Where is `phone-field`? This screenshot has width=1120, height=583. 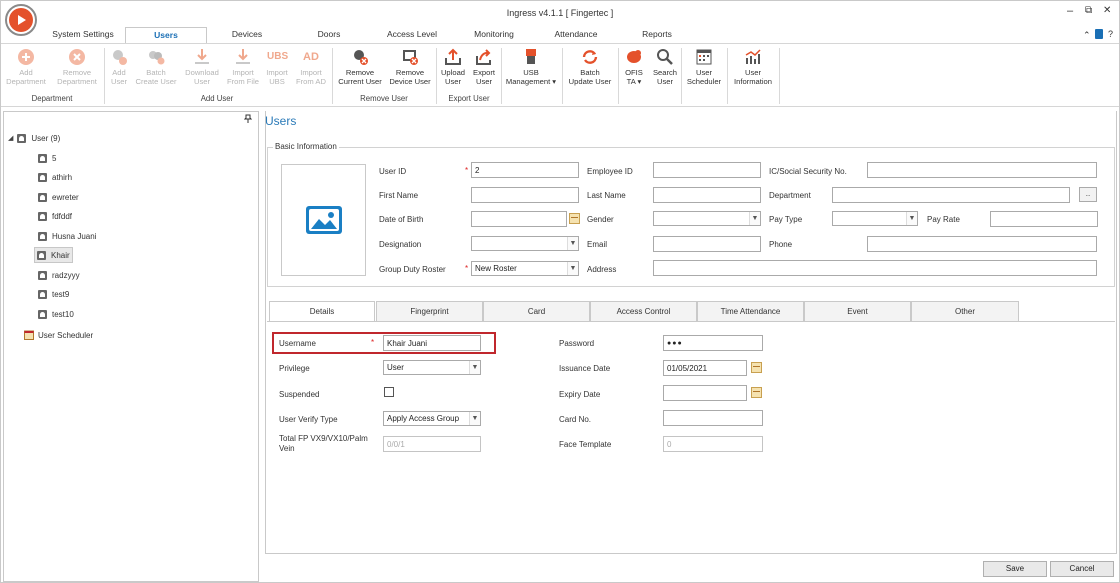
phone-field is located at coordinates (982, 244).